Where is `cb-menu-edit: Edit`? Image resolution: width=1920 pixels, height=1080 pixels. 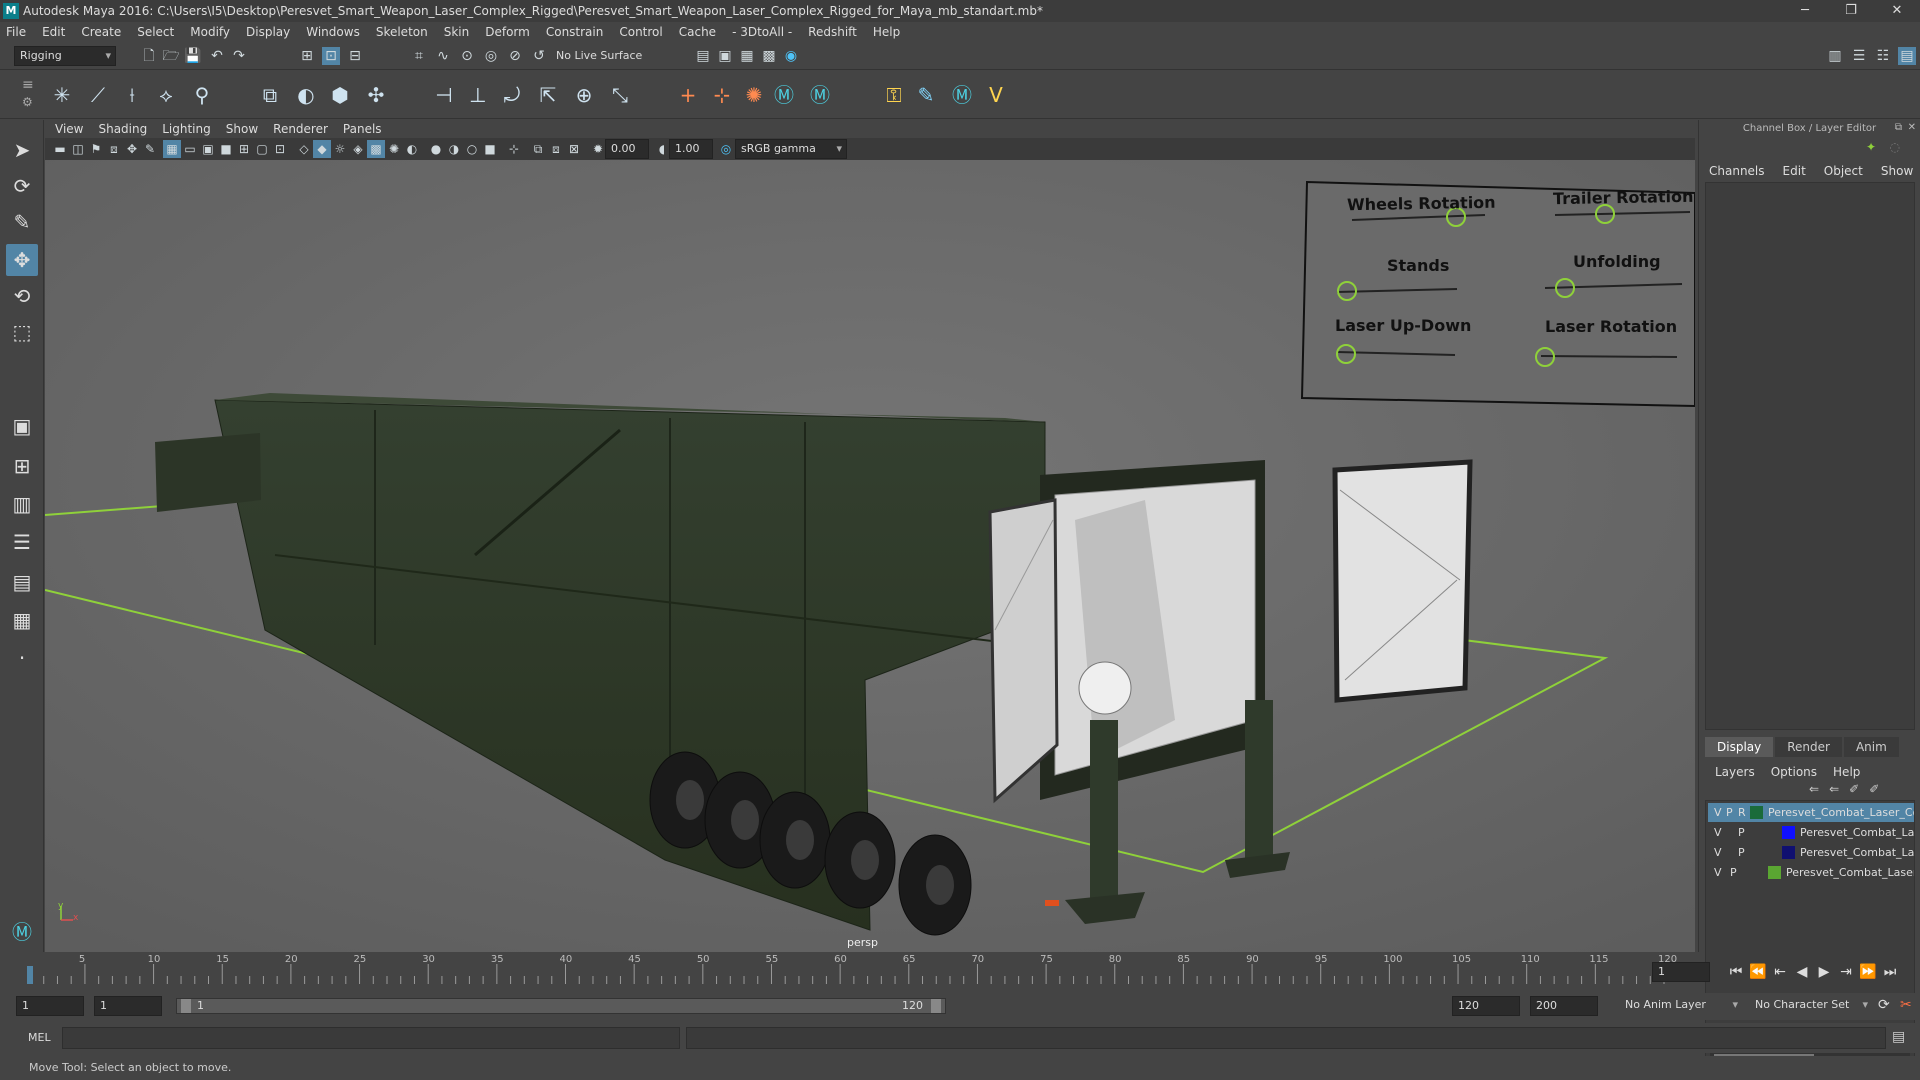
cb-menu-edit: Edit is located at coordinates (1794, 171).